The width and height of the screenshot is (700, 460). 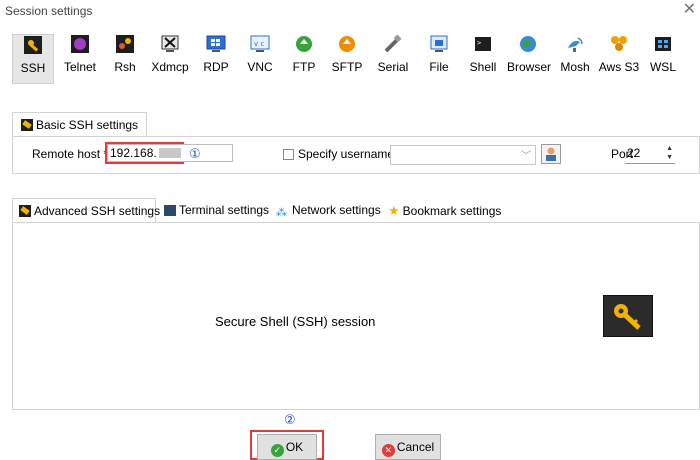 I want to click on xdmcp-icon, so click(x=170, y=44).